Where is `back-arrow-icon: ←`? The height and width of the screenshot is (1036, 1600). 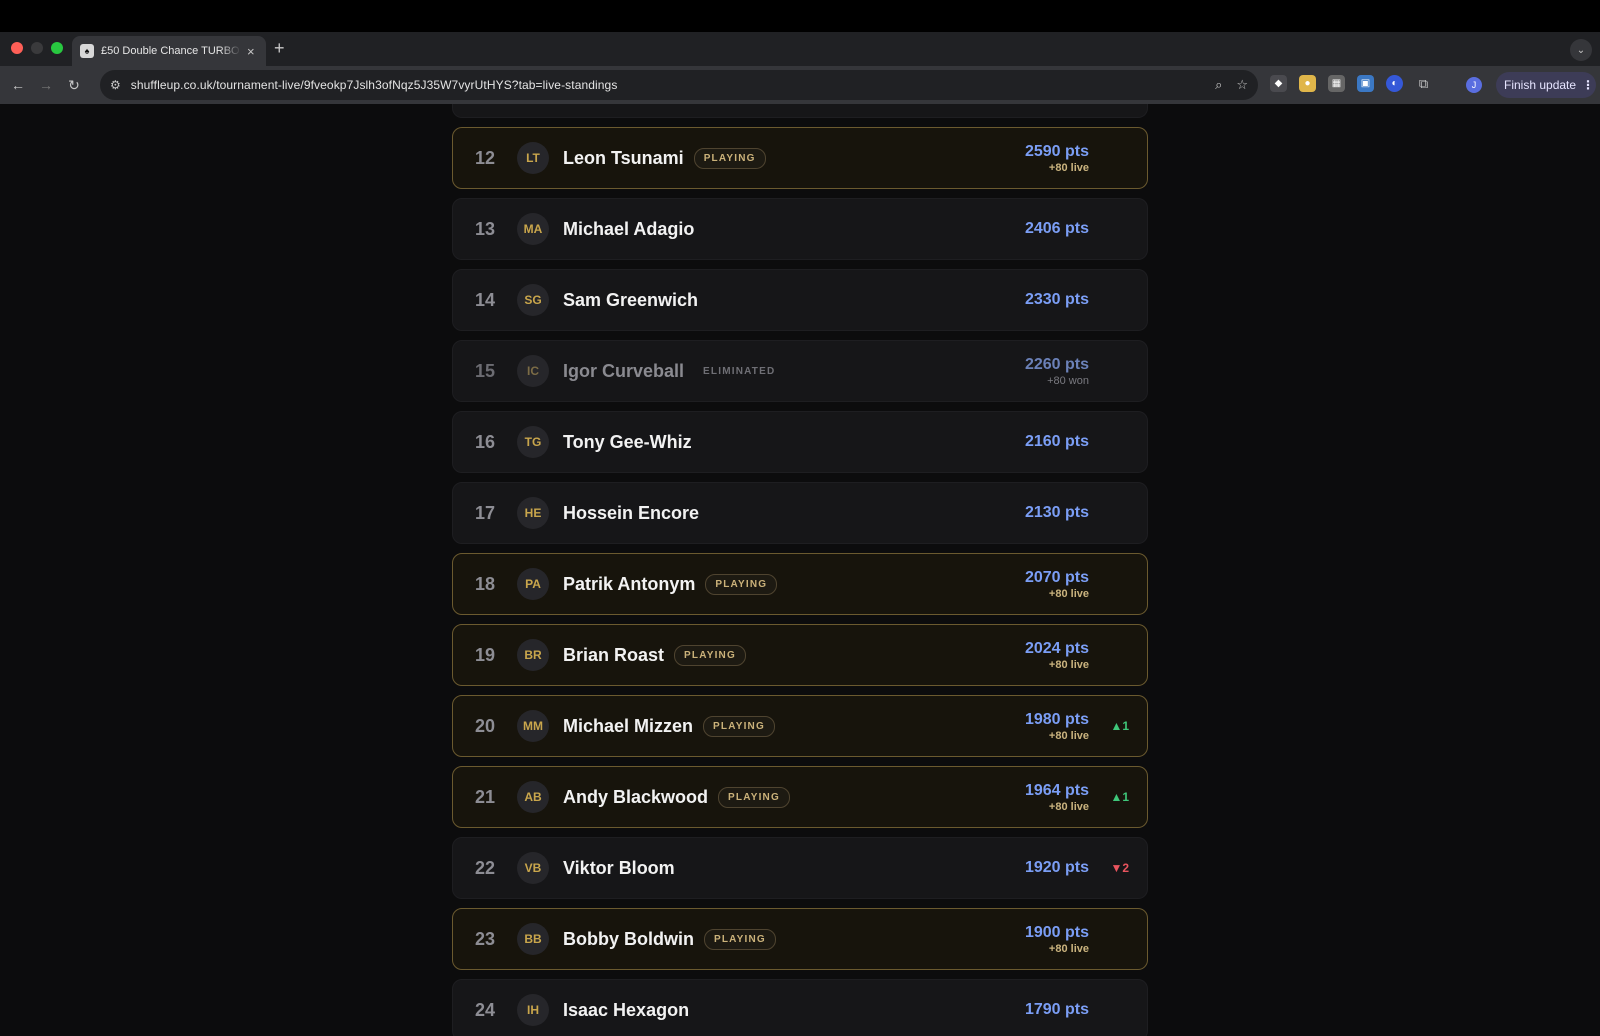
back-arrow-icon: ← is located at coordinates (18, 85).